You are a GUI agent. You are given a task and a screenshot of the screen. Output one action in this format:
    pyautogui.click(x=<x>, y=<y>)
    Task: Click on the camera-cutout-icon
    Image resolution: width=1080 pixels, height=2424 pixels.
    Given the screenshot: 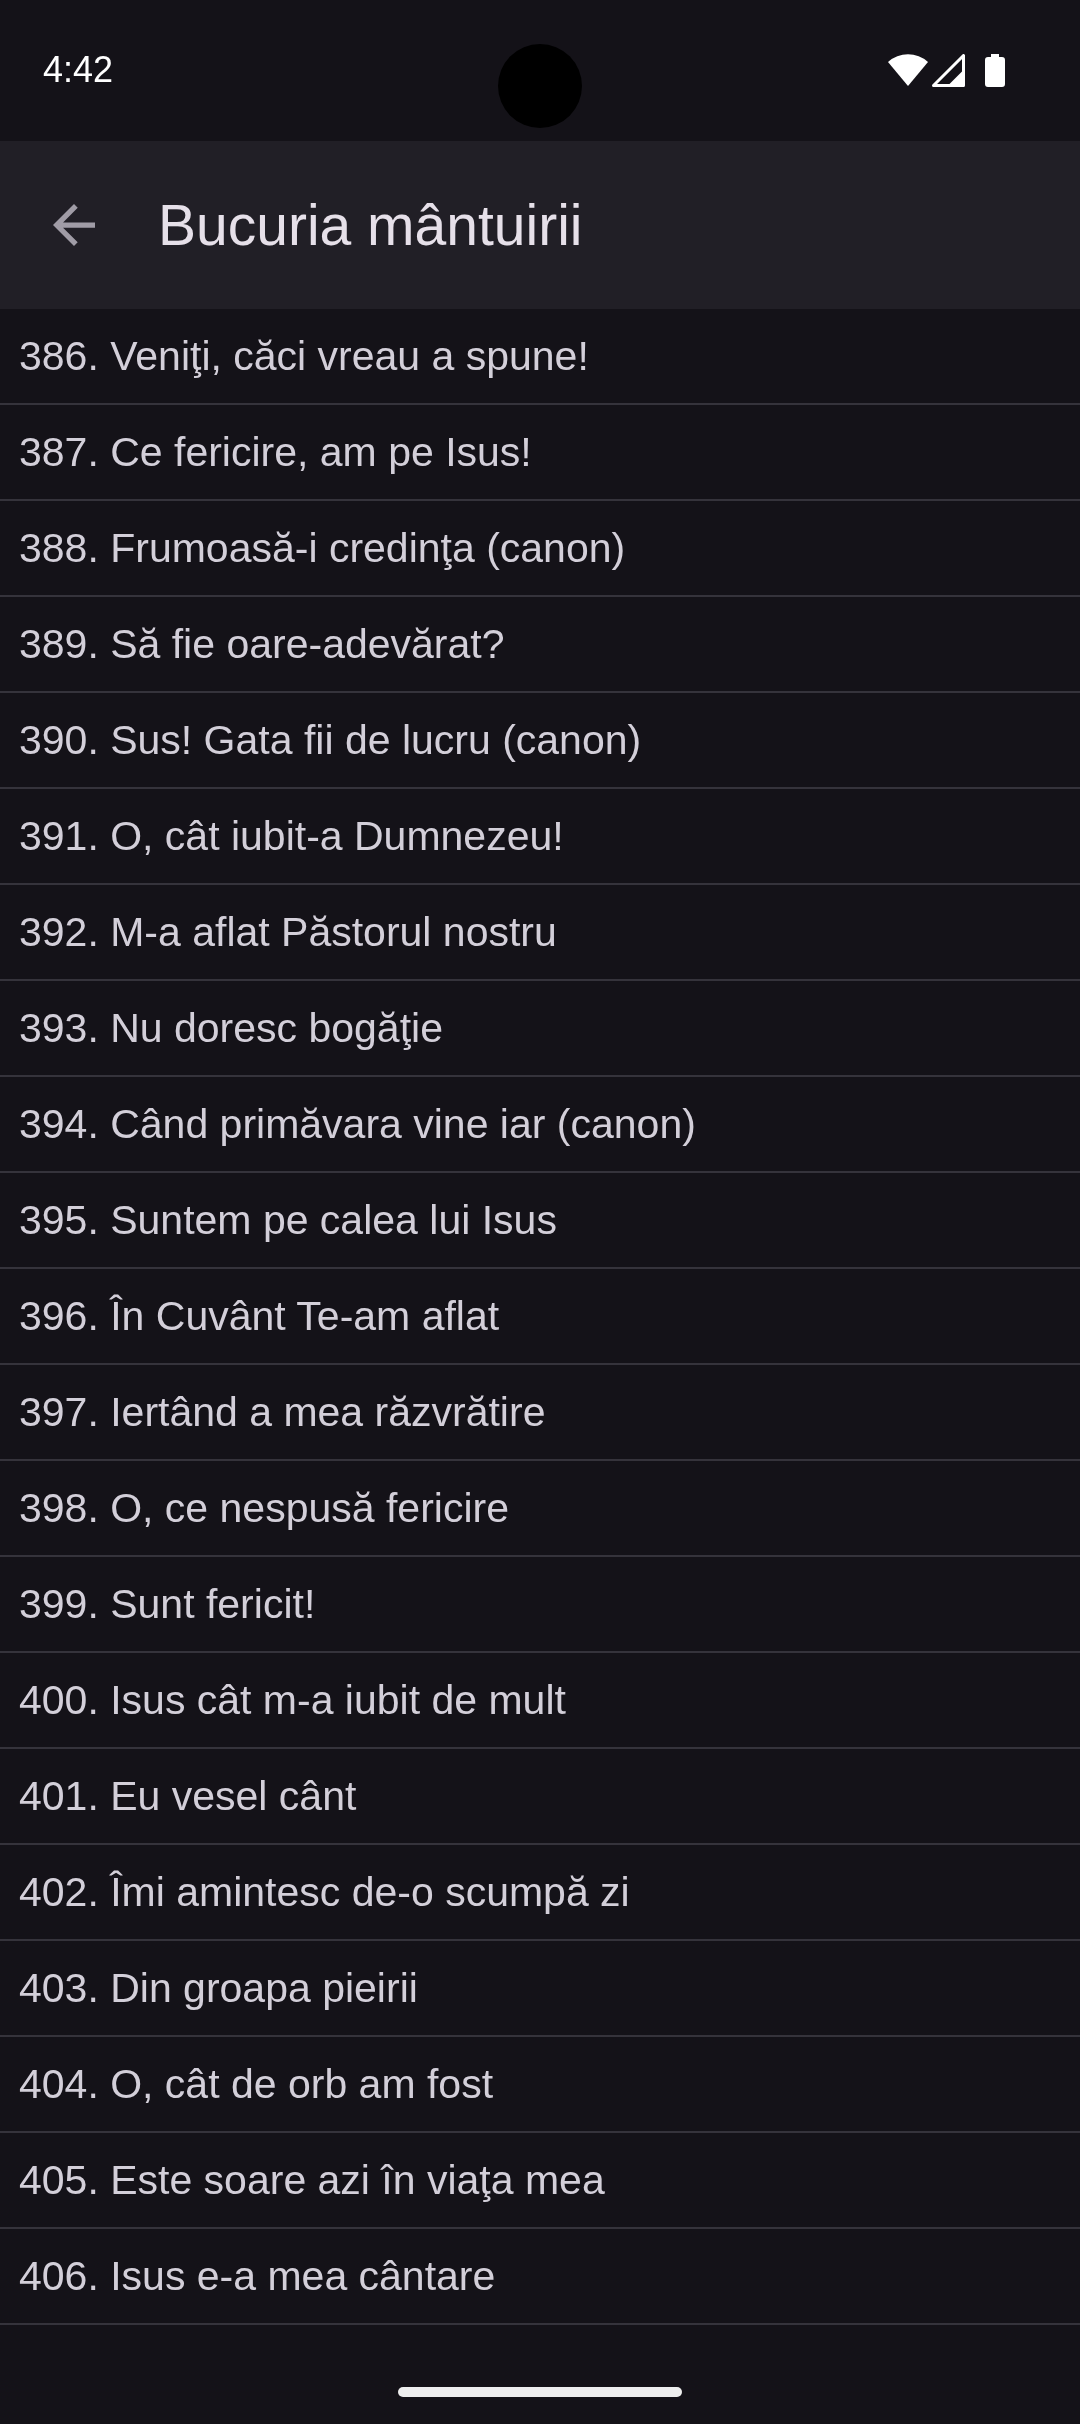 What is the action you would take?
    pyautogui.click(x=540, y=86)
    